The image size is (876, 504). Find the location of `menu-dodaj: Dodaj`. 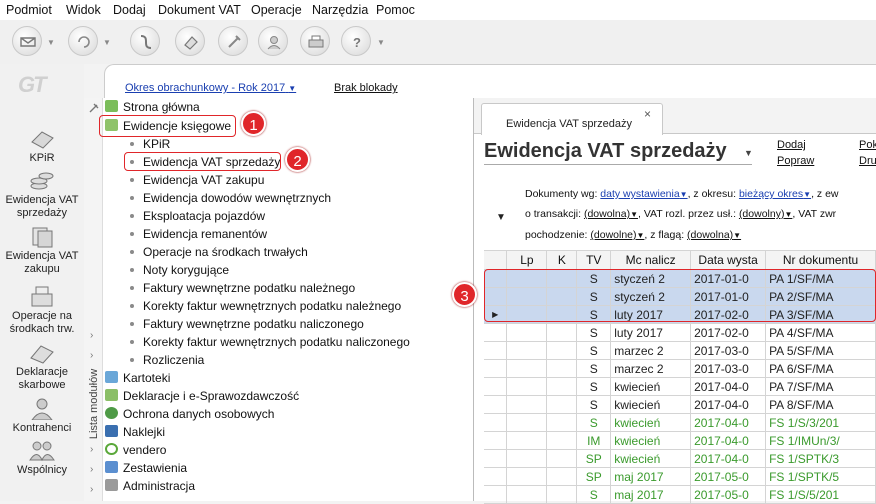

menu-dodaj: Dodaj is located at coordinates (129, 10).